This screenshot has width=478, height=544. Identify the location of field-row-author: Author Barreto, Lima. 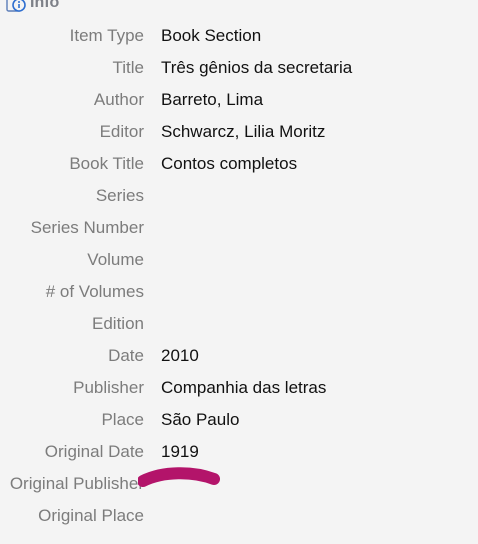
(239, 100).